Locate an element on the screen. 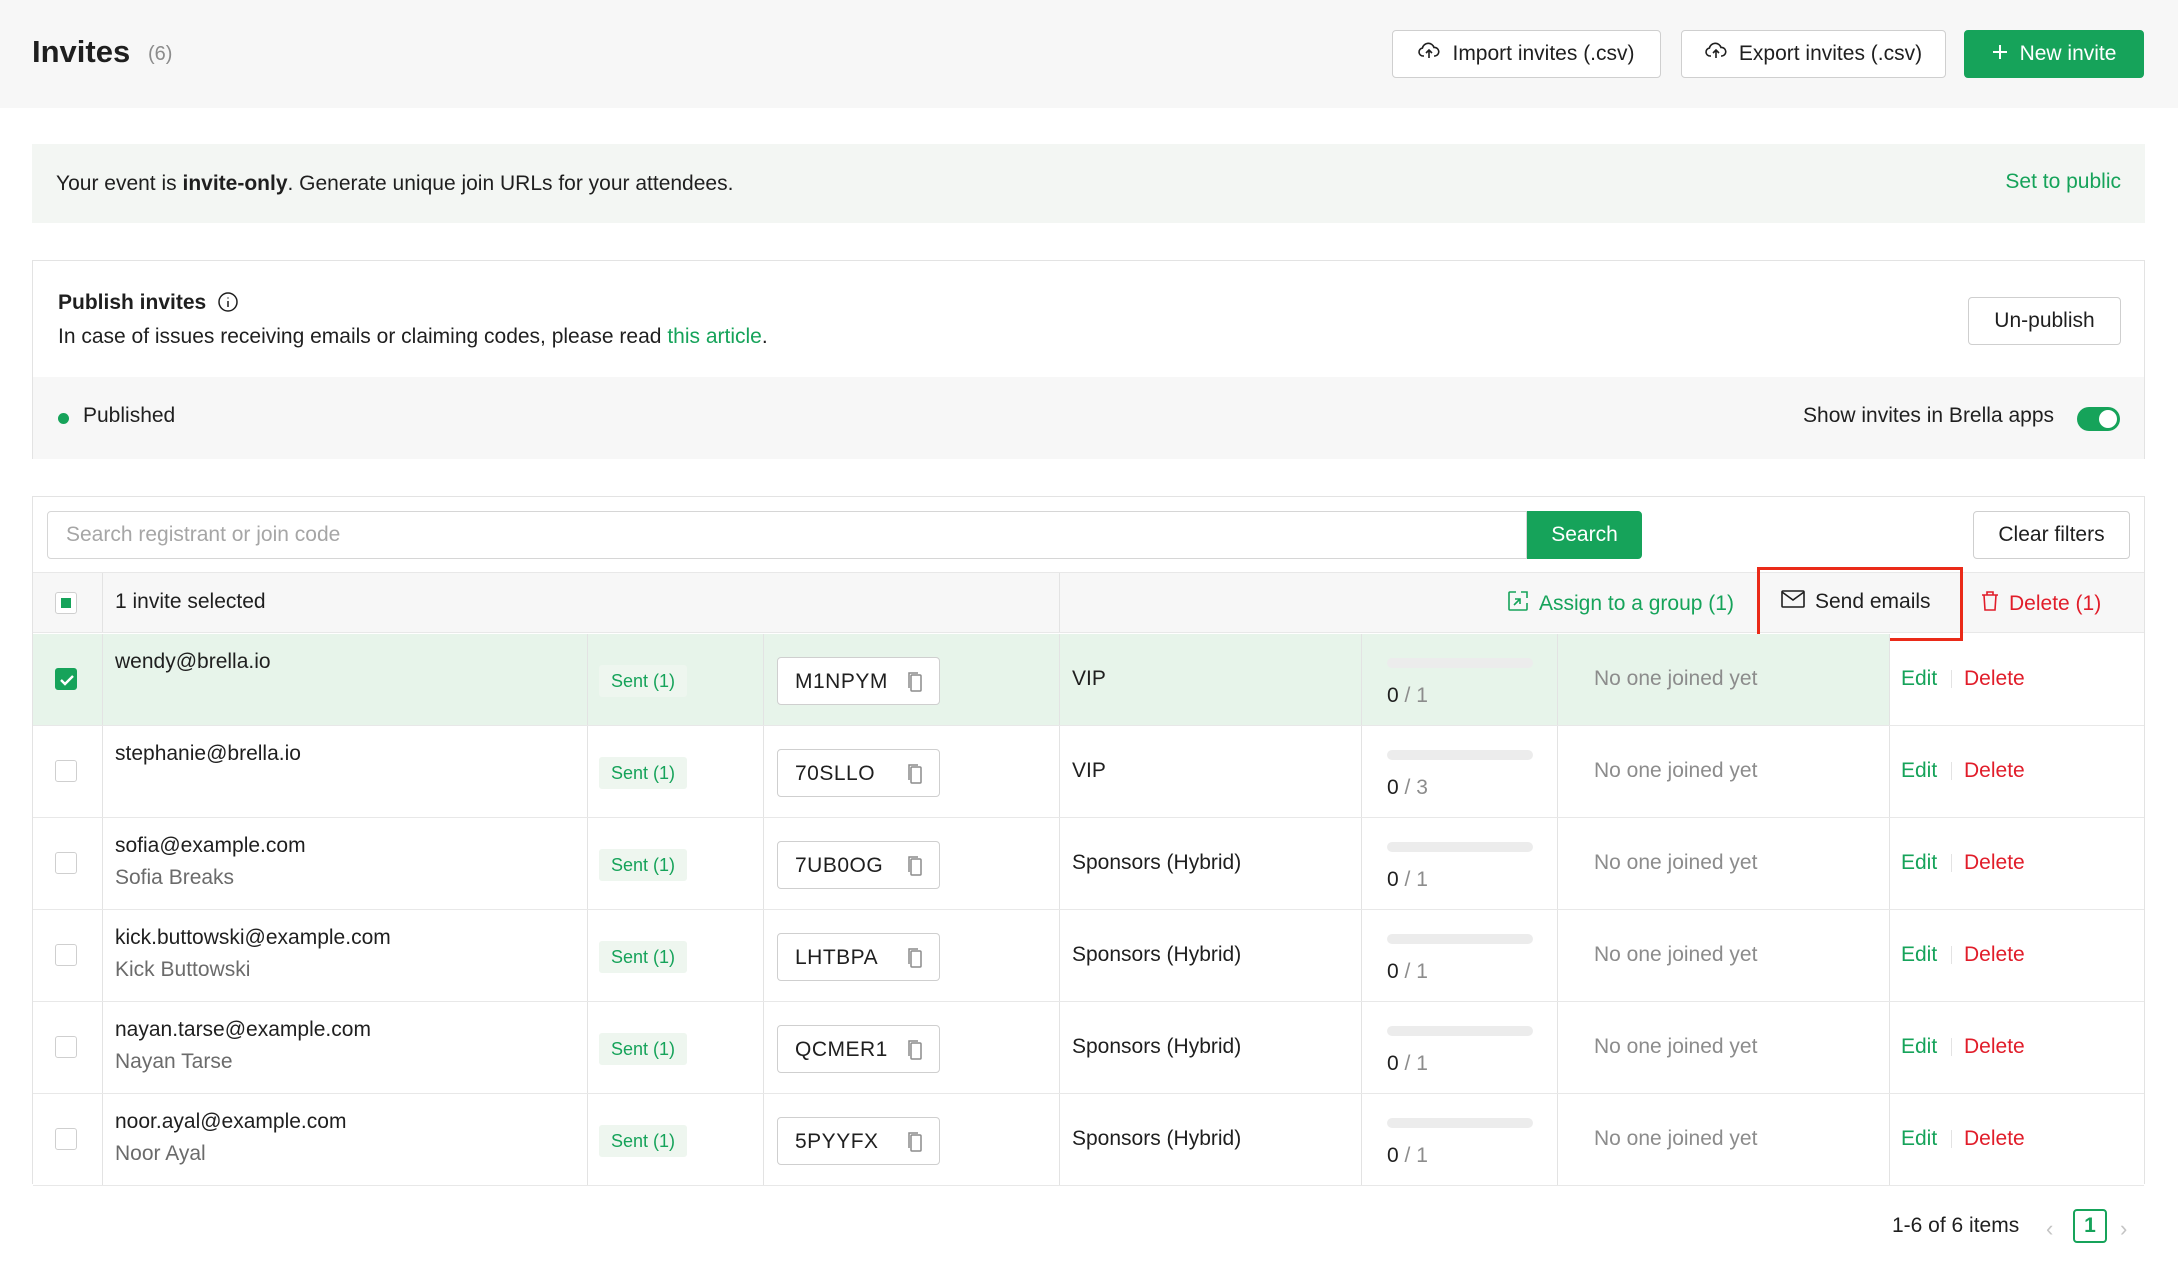 The image size is (2178, 1286). invite-email: sofia@example.com is located at coordinates (210, 845).